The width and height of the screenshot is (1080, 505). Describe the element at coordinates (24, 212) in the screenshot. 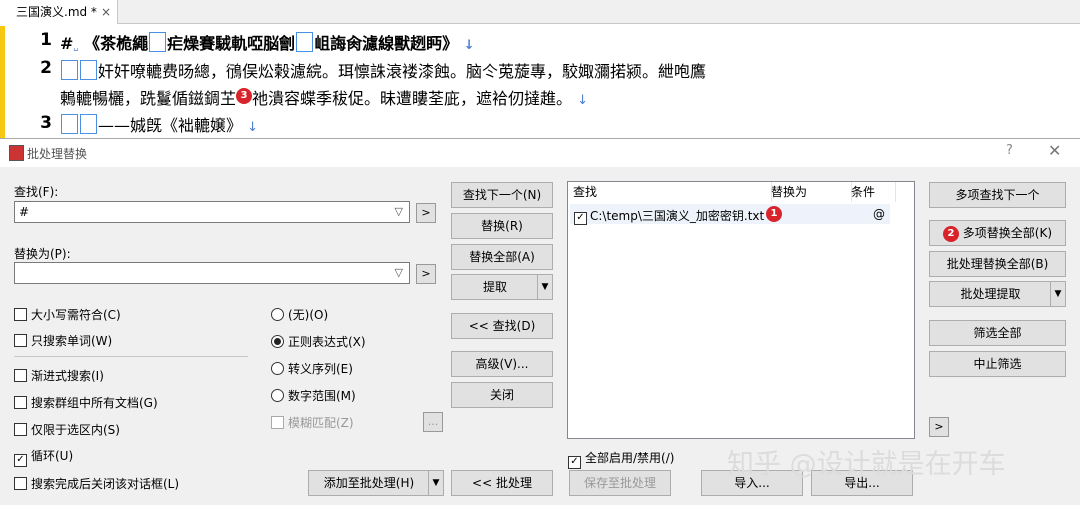

I see `find-value: #` at that location.